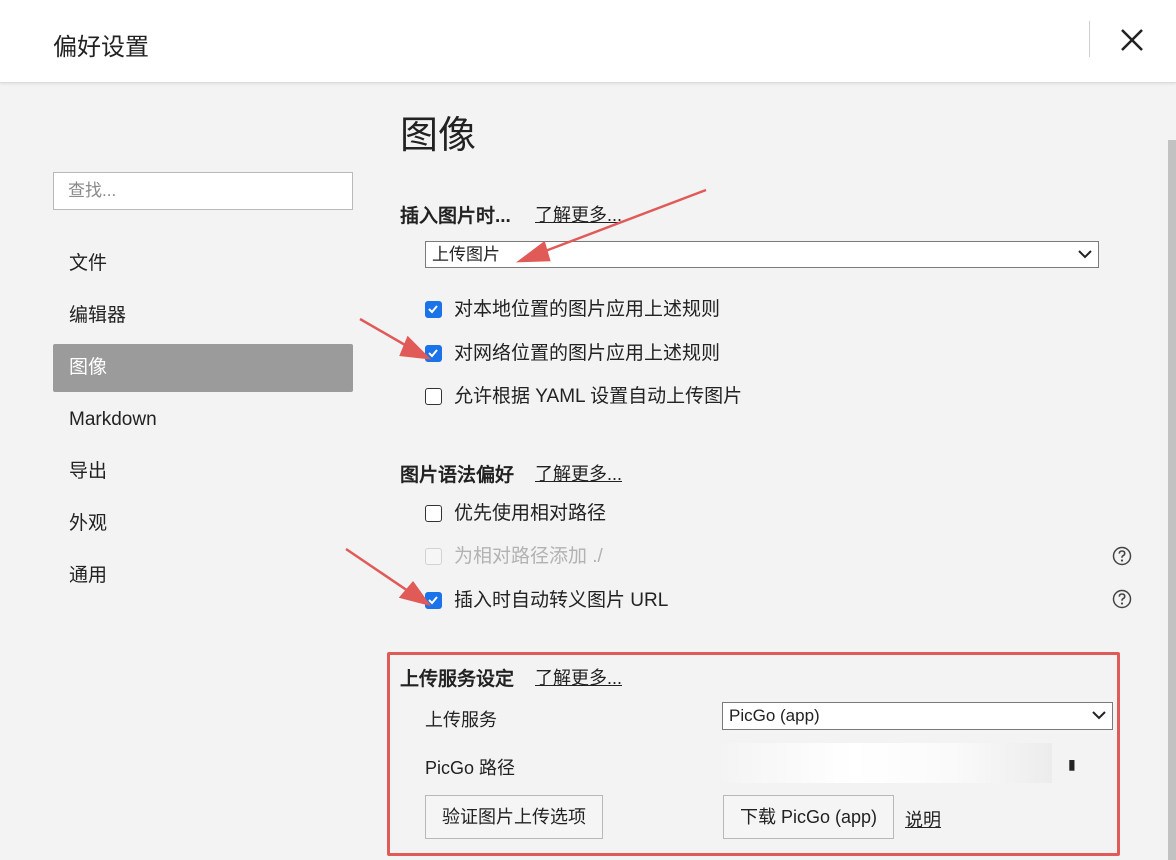 The height and width of the screenshot is (860, 1176). What do you see at coordinates (457, 679) in the screenshot?
I see `upload-section-title: 上传服务设定` at bounding box center [457, 679].